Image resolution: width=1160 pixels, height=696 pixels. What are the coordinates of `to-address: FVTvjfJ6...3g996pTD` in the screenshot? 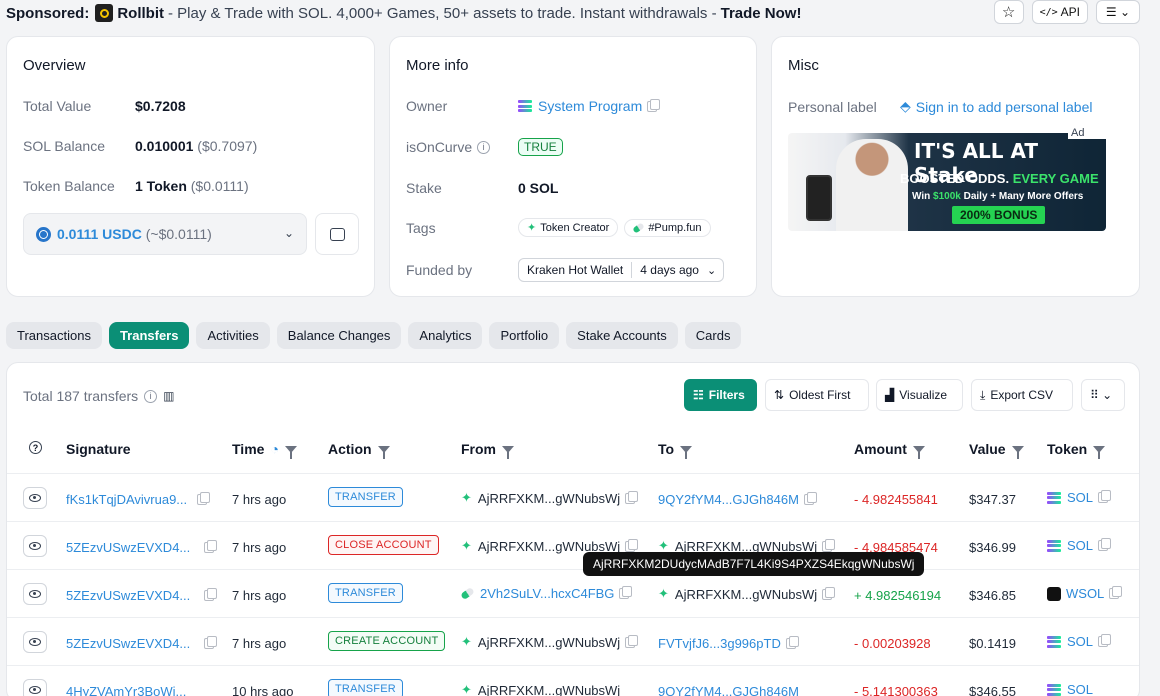 It's located at (719, 643).